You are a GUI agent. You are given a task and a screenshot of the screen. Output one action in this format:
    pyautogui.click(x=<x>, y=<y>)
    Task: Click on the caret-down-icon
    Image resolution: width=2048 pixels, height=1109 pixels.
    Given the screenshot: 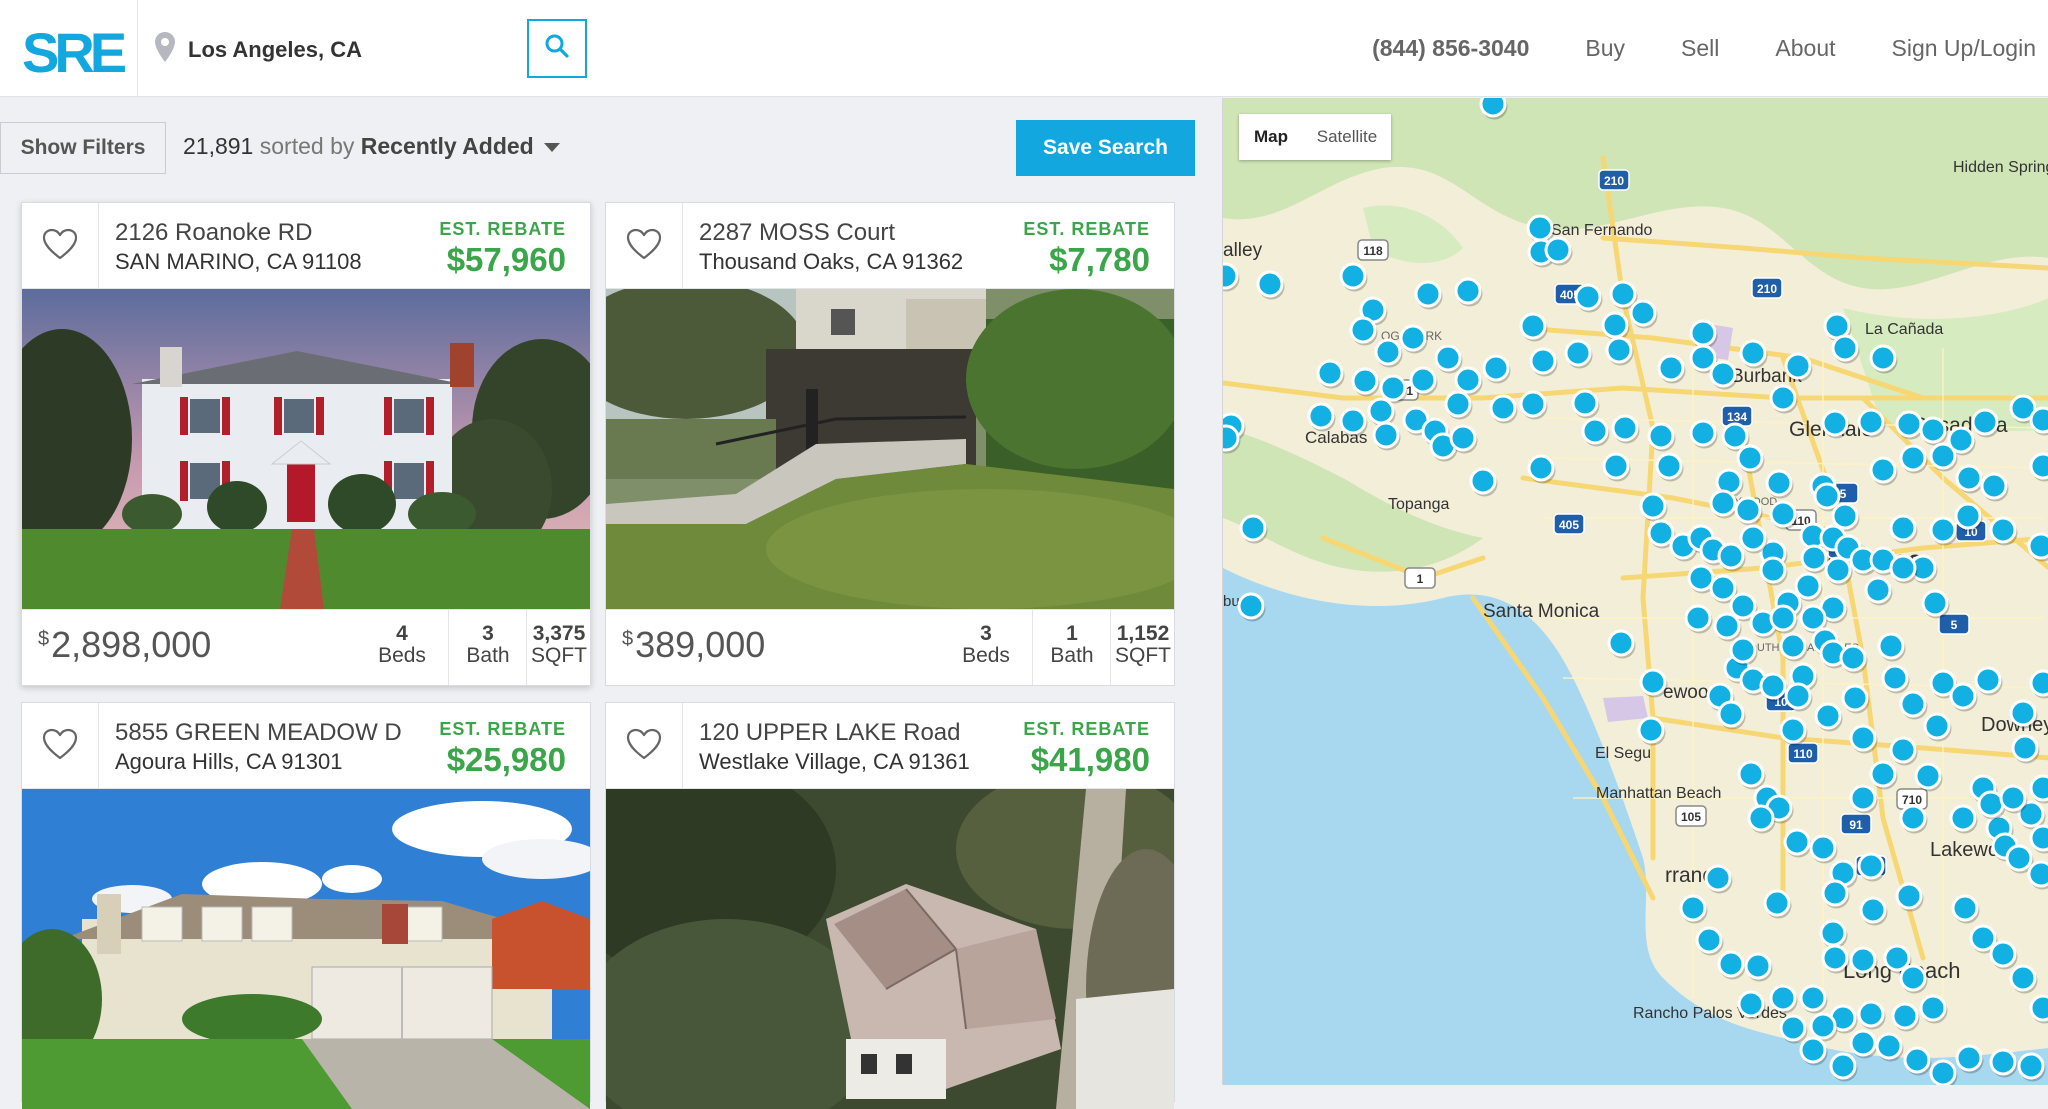 What is the action you would take?
    pyautogui.click(x=552, y=147)
    